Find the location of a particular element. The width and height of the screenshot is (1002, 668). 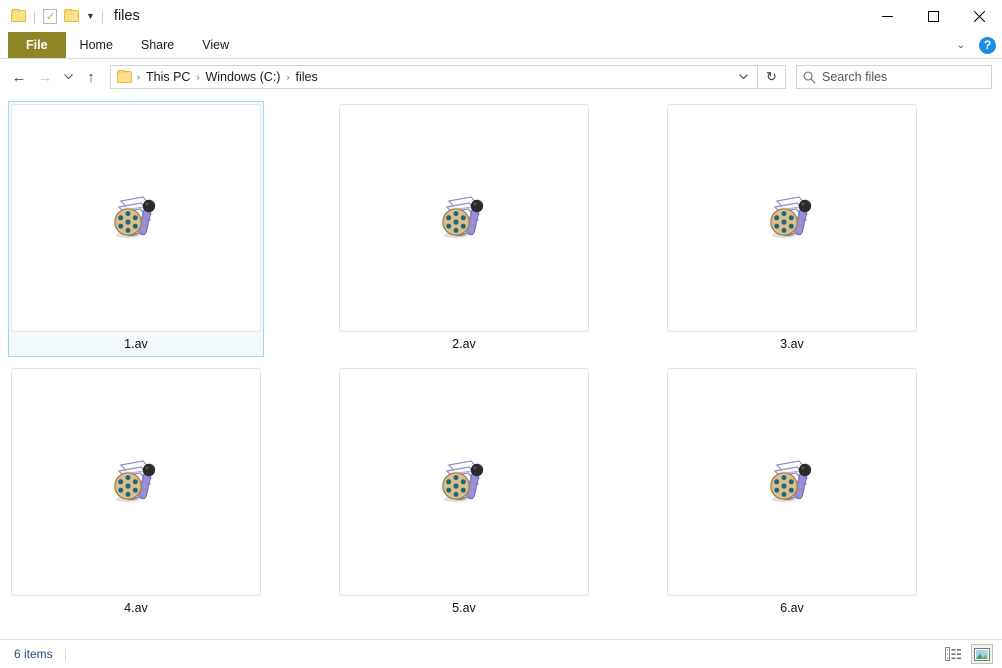

close-button is located at coordinates (979, 16).